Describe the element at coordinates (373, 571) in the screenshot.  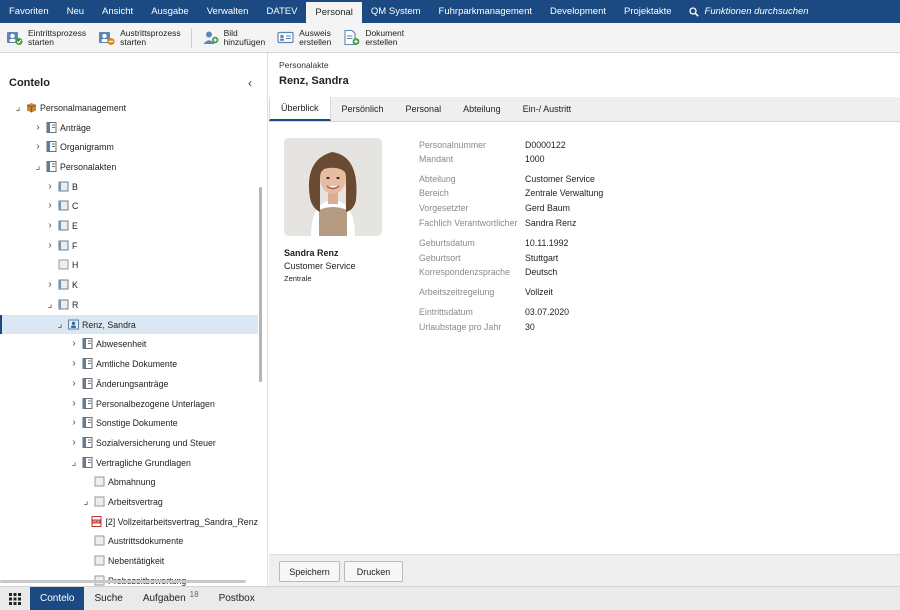
I see `print-button: Drucken` at that location.